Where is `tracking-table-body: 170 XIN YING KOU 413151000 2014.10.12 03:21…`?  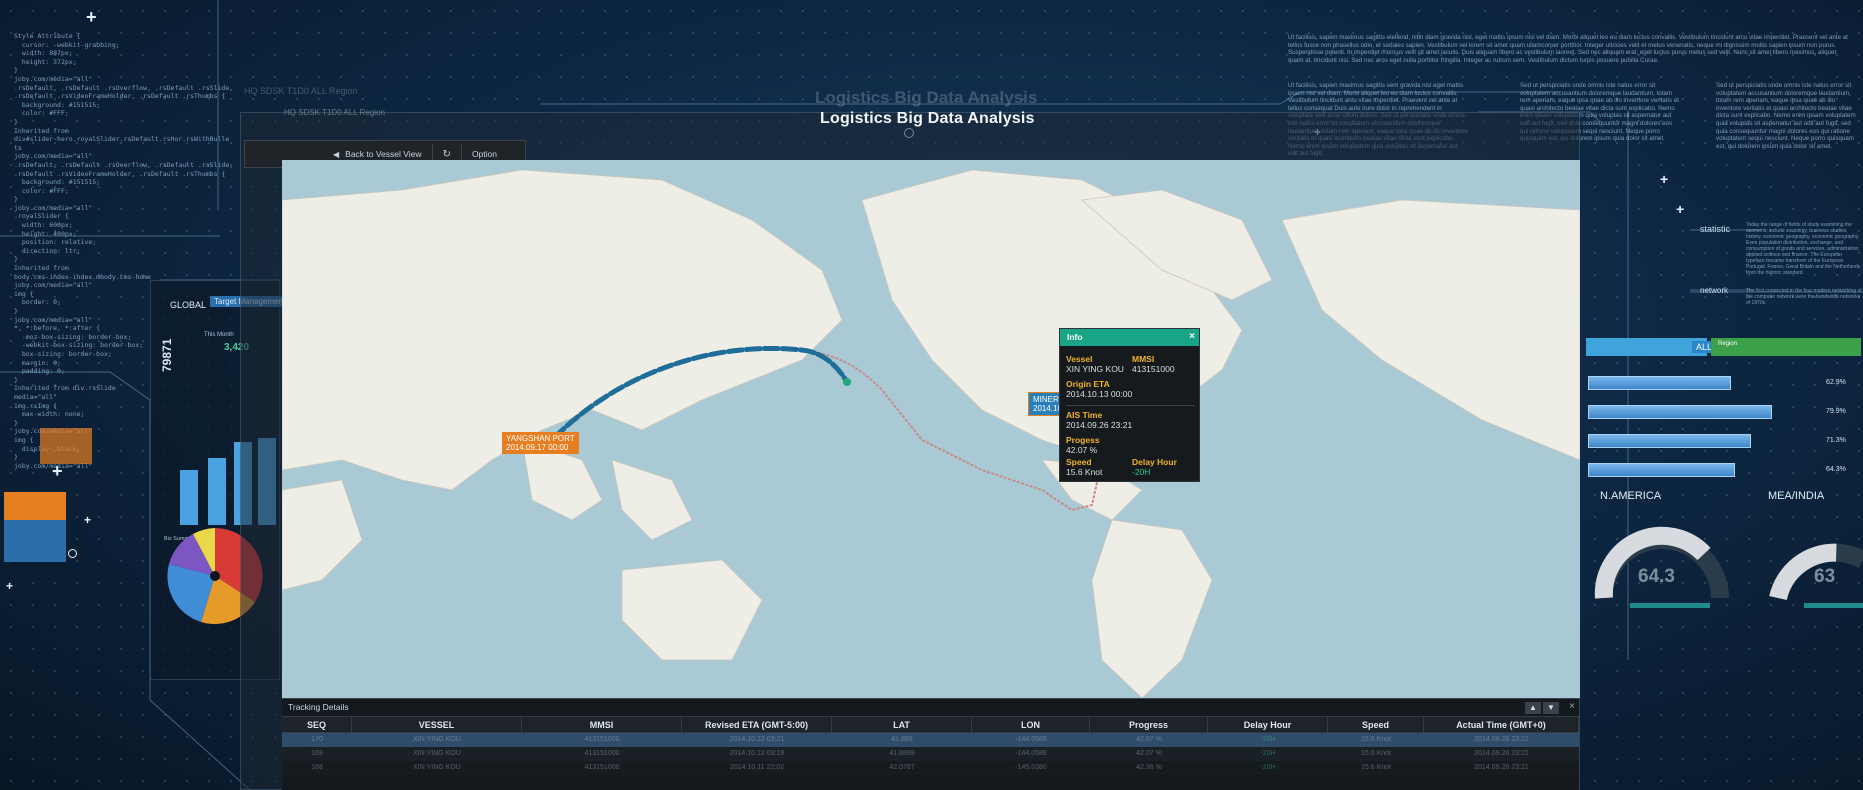 tracking-table-body: 170 XIN YING KOU 413151000 2014.10.12 03:21… is located at coordinates (930, 754).